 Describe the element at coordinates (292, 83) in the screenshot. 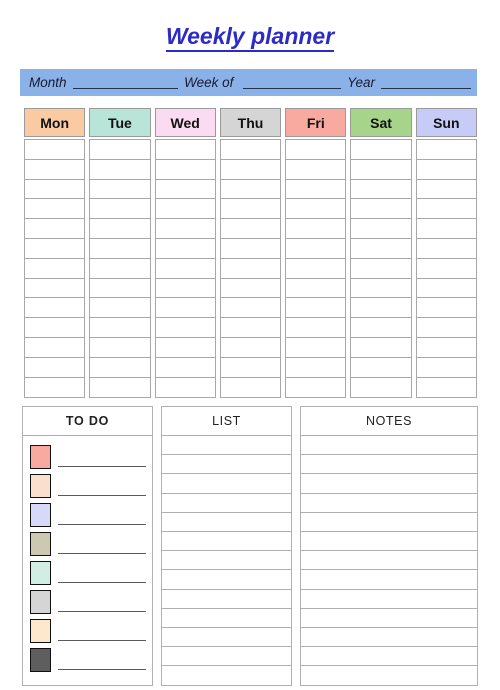

I see `week-of-input-line` at that location.